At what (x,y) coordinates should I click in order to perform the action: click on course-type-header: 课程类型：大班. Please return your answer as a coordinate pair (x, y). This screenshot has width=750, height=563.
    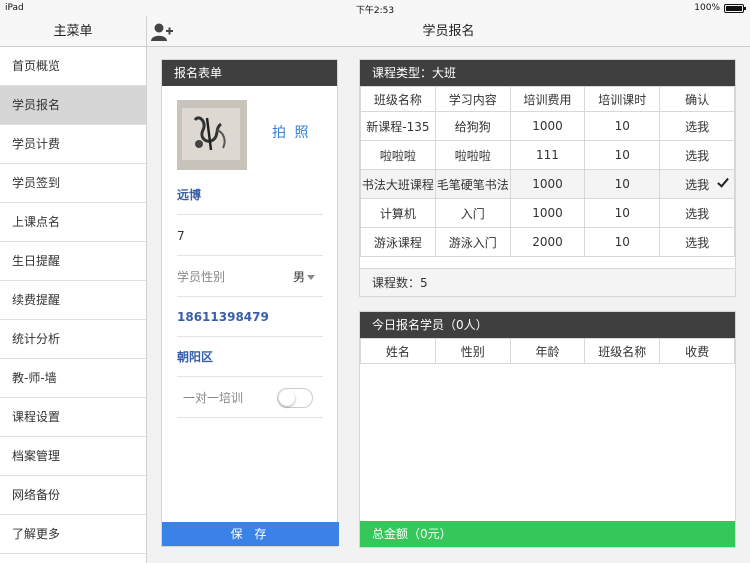
    Looking at the image, I should click on (547, 73).